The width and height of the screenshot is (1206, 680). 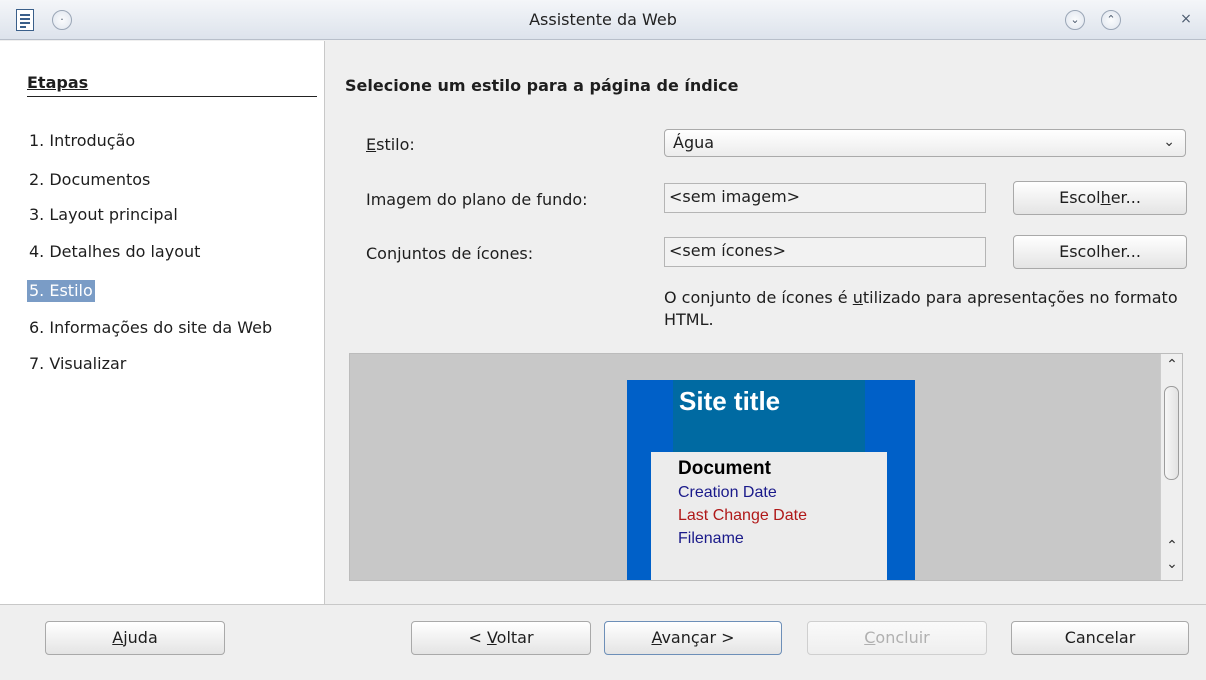 What do you see at coordinates (103, 215) in the screenshot?
I see `step-layout-principal: 3. Layout principal` at bounding box center [103, 215].